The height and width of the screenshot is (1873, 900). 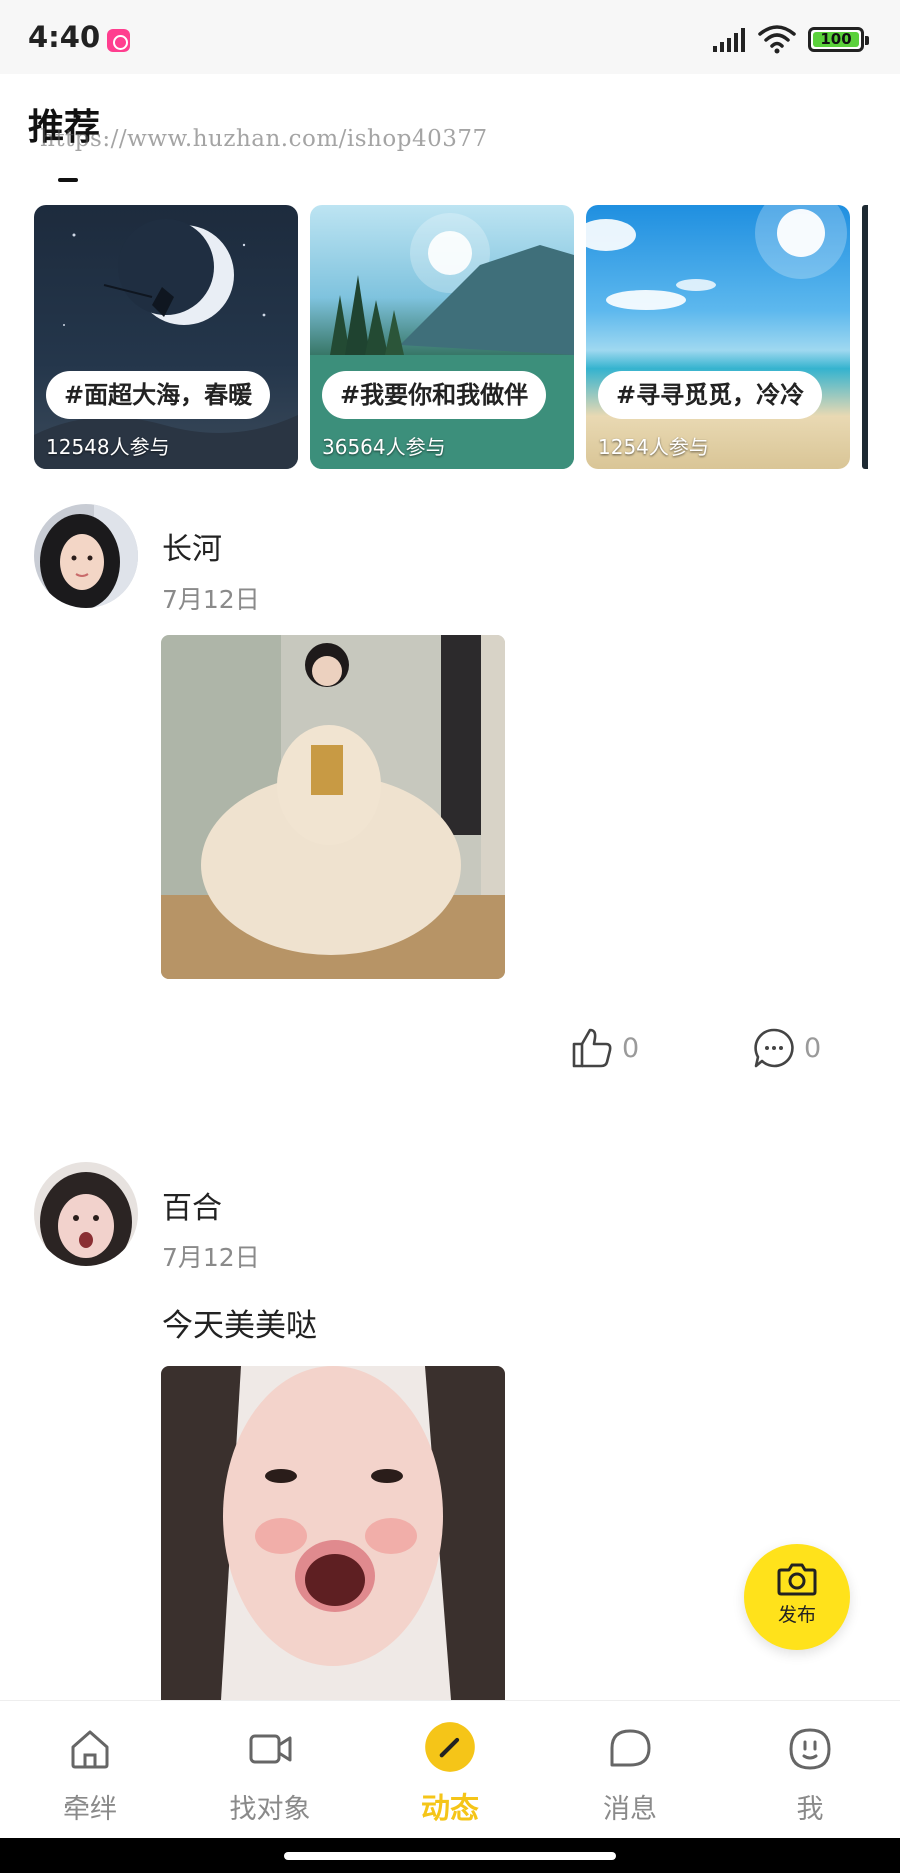 What do you see at coordinates (810, 1749) in the screenshot?
I see `face-icon` at bounding box center [810, 1749].